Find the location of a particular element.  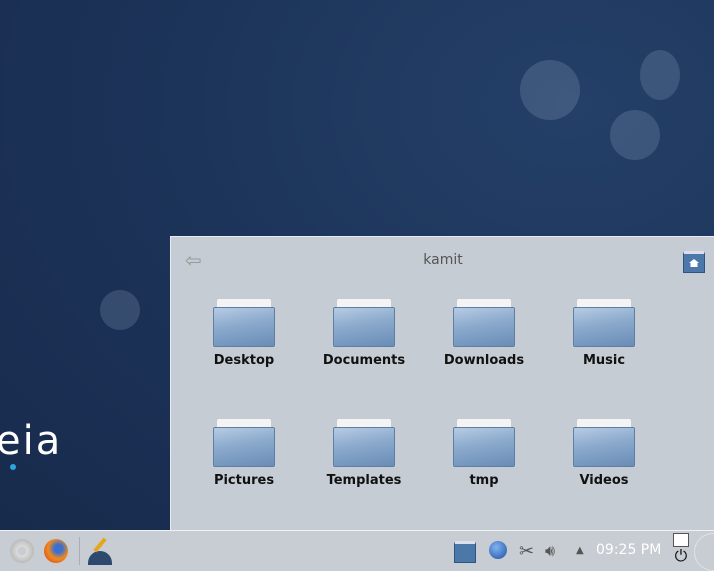

folder-item: tmp is located at coordinates (484, 479).